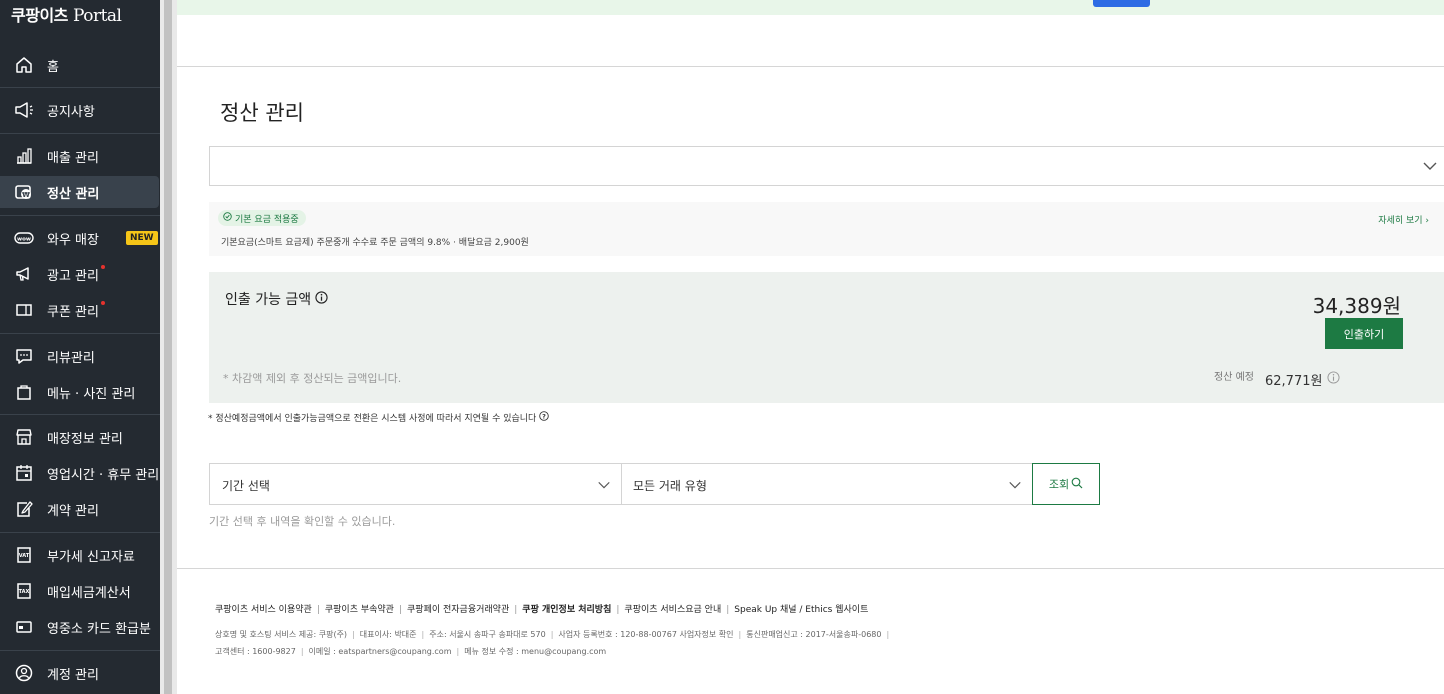  I want to click on review-icon, so click(24, 356).